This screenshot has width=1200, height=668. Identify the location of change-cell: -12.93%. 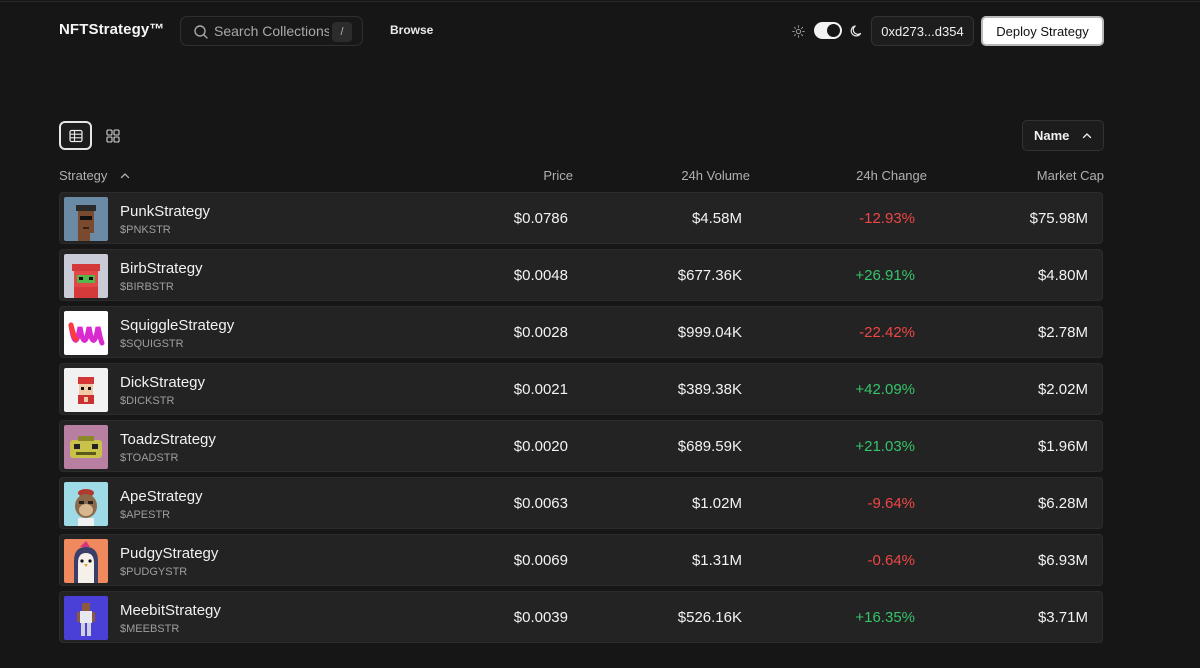
(887, 218).